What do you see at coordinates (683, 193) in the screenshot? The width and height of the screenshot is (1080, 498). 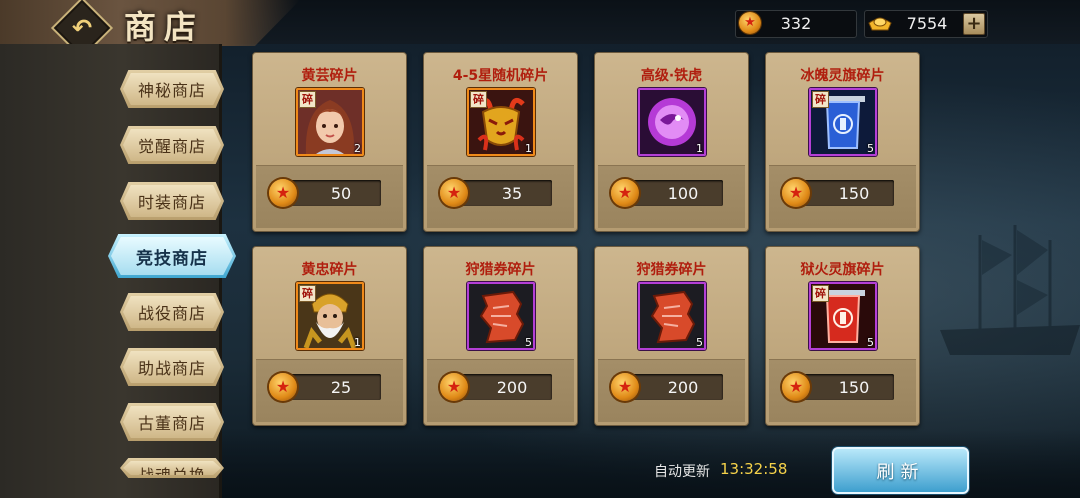 I see `item-price: 100` at bounding box center [683, 193].